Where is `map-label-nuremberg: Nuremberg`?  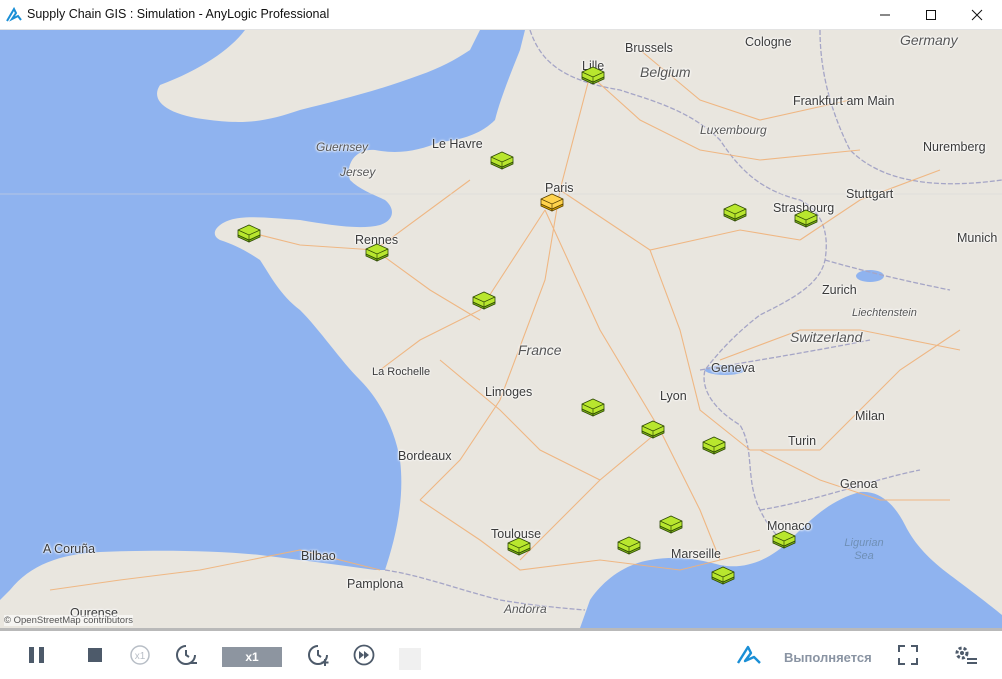 map-label-nuremberg: Nuremberg is located at coordinates (954, 147).